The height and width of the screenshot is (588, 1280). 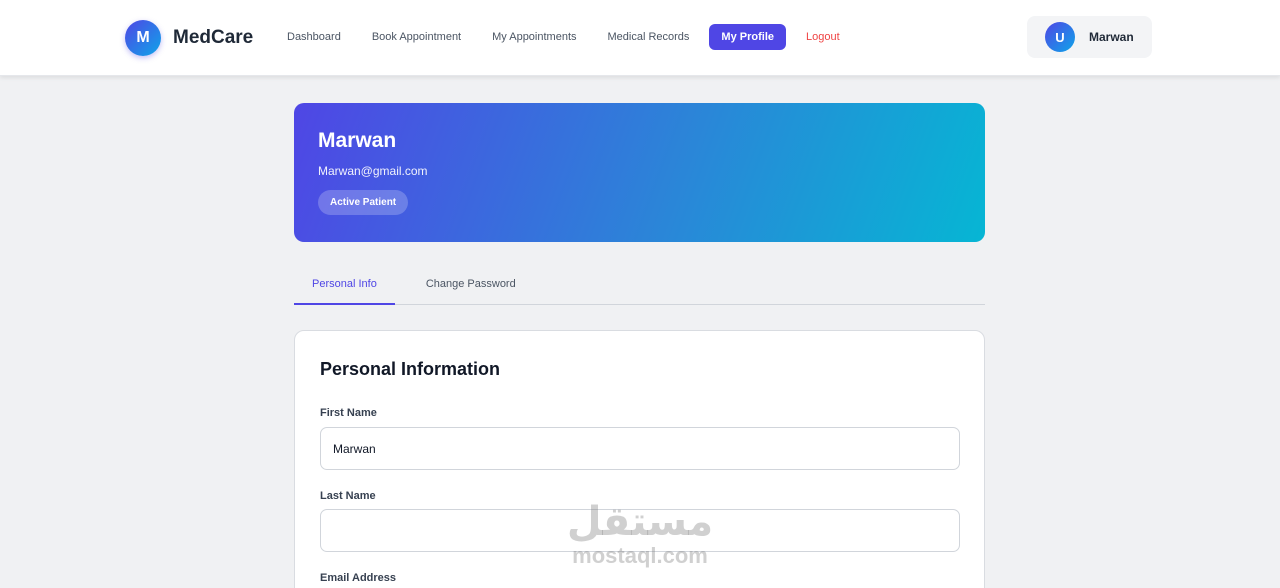 I want to click on user-menu: U Marwan, so click(x=1089, y=37).